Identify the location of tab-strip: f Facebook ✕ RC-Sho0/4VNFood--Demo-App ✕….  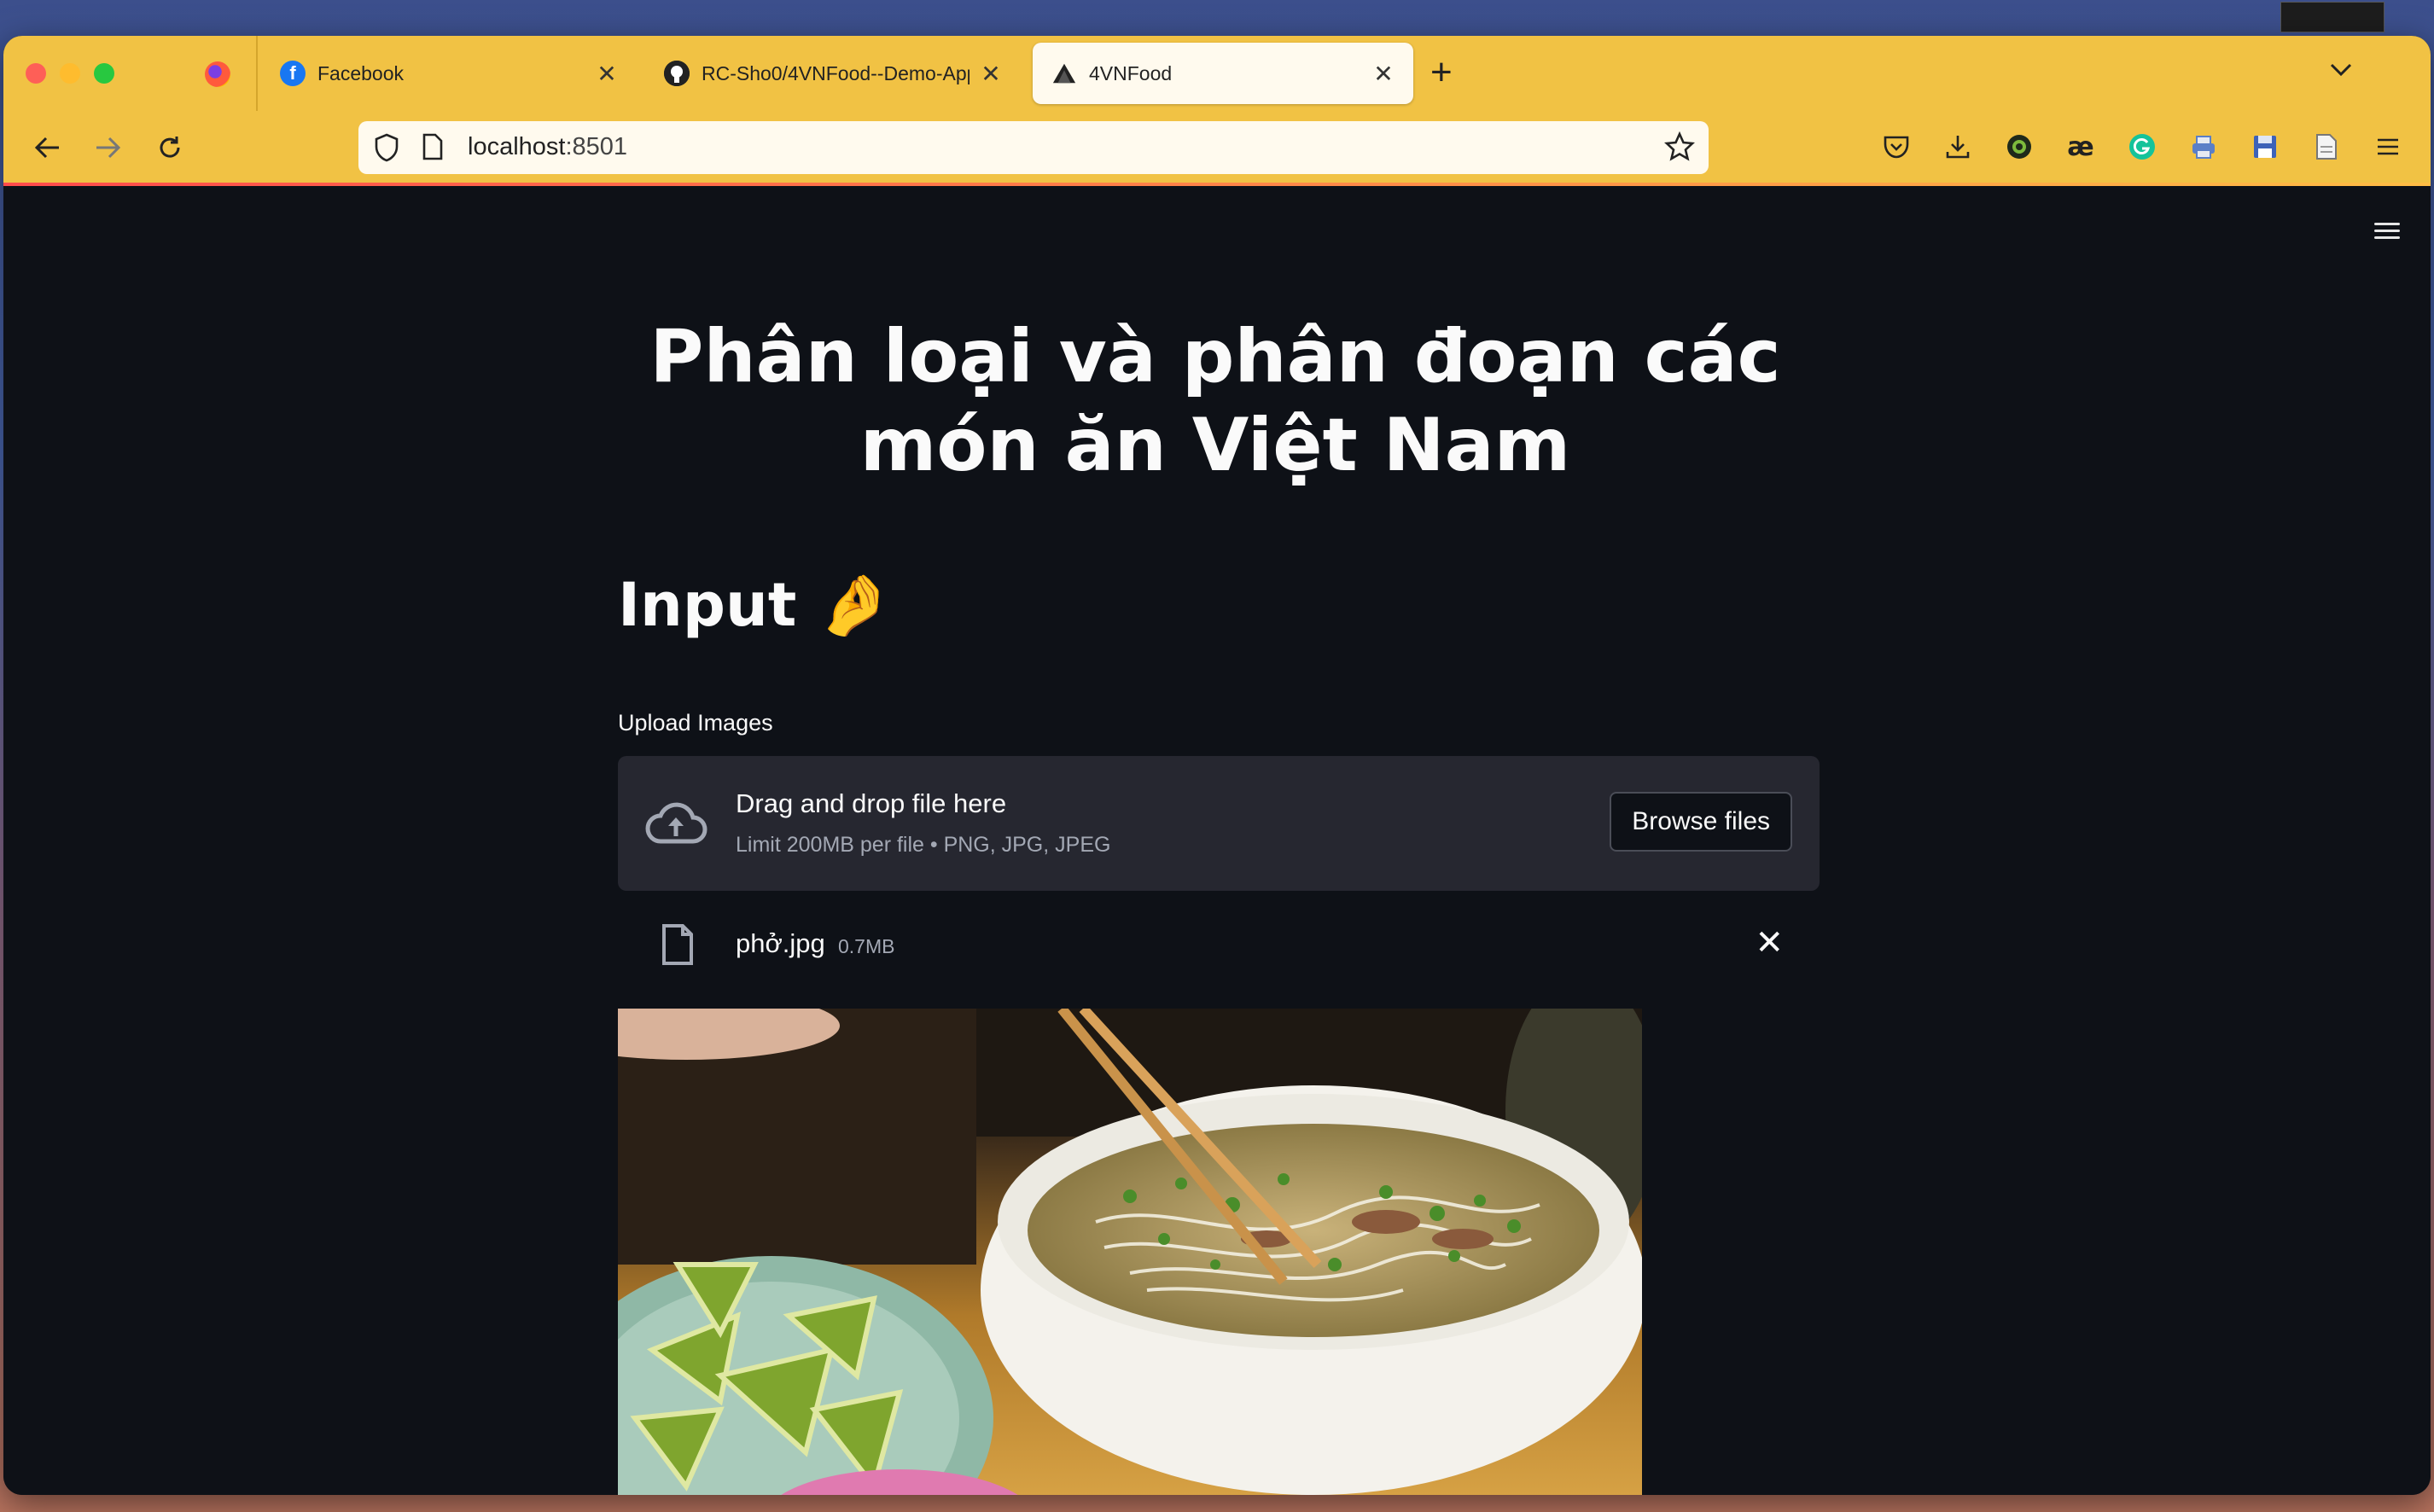
(1217, 73).